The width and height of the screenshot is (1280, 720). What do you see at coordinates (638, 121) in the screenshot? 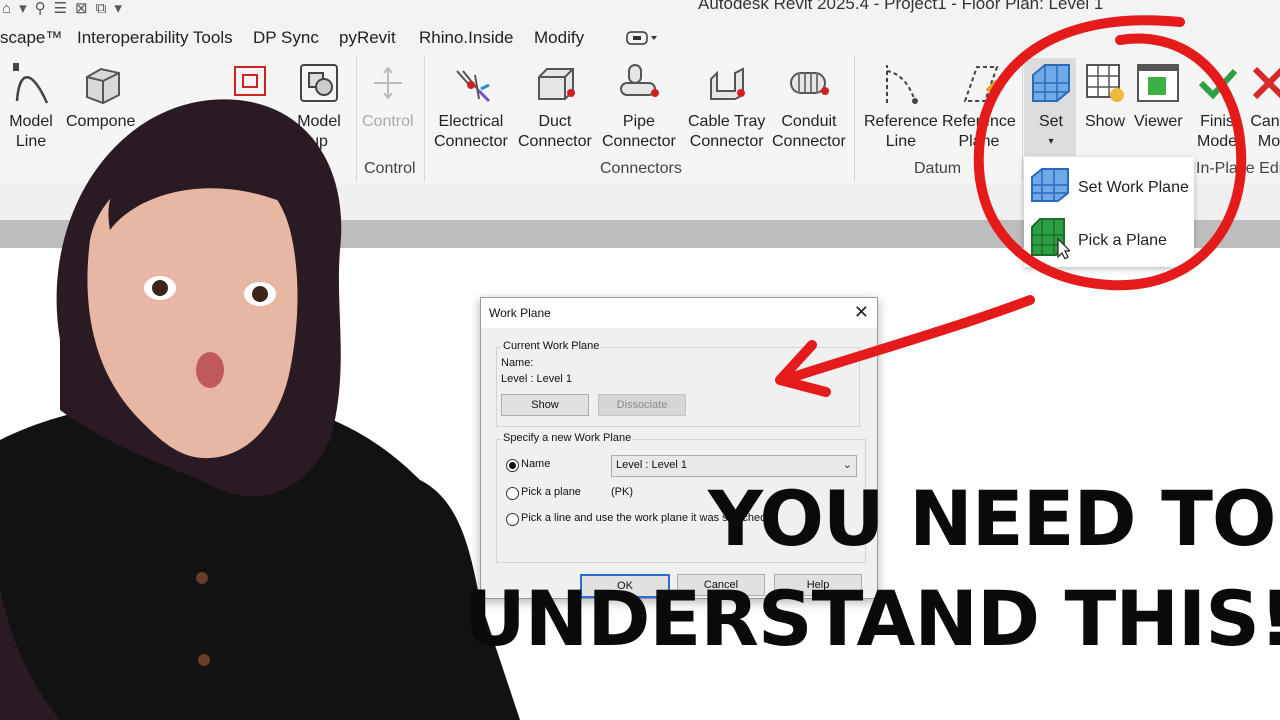
I see `pipe-connector-label-1: Pipe` at bounding box center [638, 121].